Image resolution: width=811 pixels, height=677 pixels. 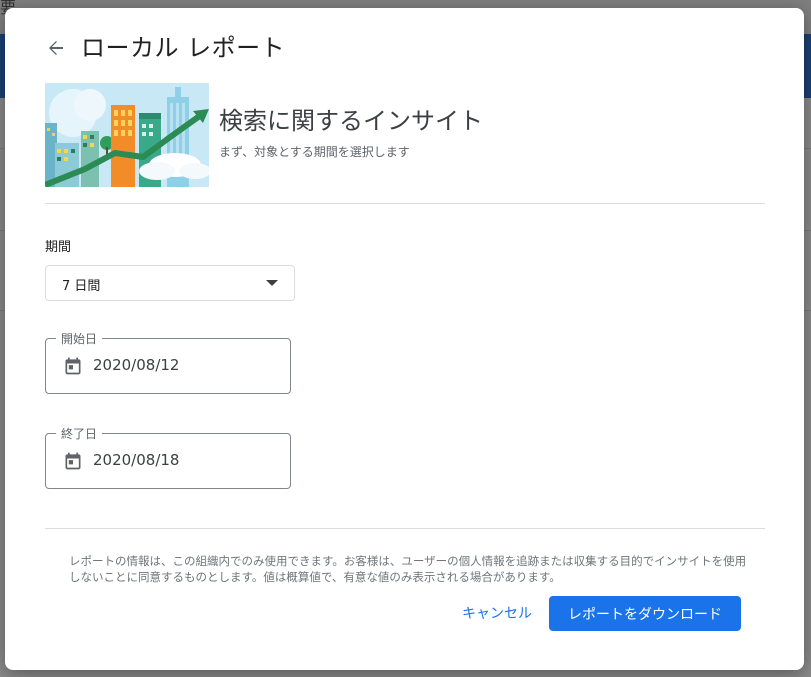 What do you see at coordinates (351, 121) in the screenshot?
I see `hero-title: 検索に関するインサイト` at bounding box center [351, 121].